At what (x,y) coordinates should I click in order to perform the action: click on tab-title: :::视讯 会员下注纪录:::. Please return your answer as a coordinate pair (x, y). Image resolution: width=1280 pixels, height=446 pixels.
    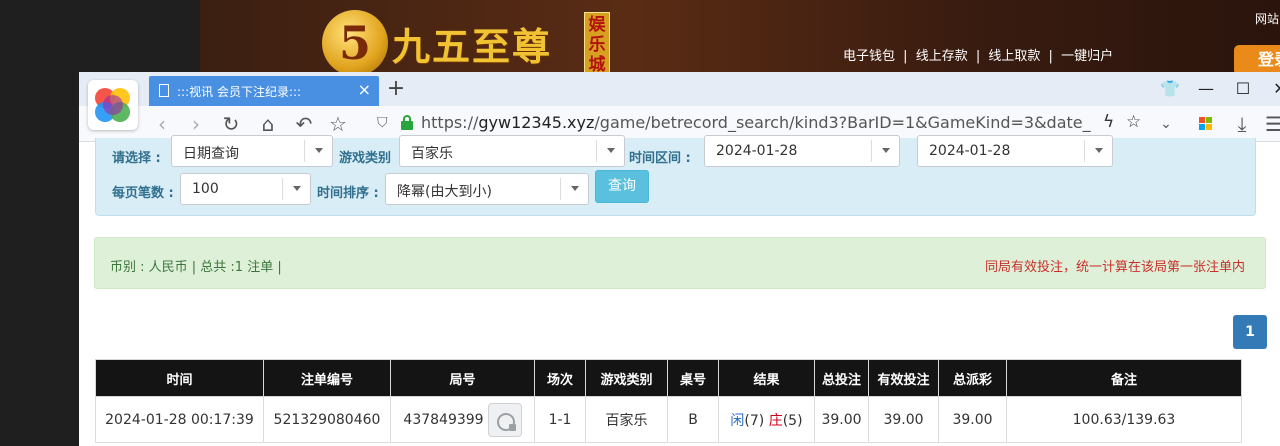
    Looking at the image, I should click on (239, 92).